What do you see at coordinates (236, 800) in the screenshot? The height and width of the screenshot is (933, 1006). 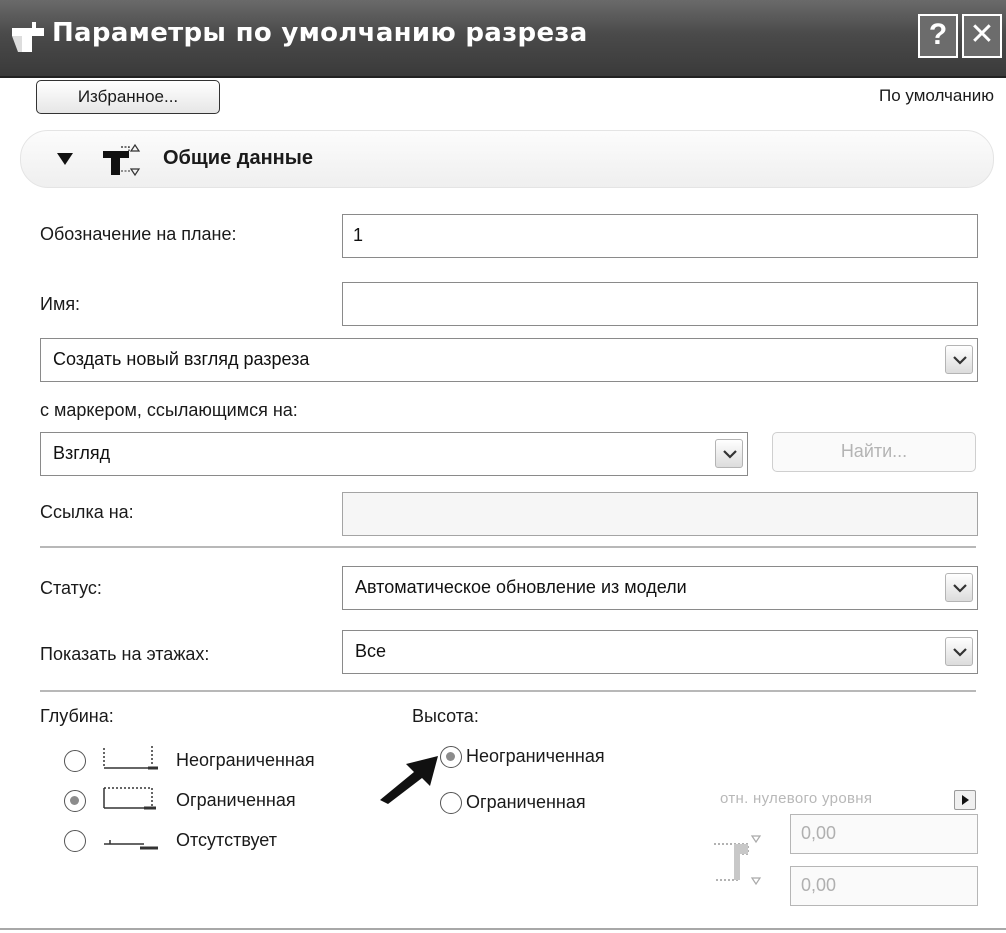 I see `depth-limited-label: Ограниченная` at bounding box center [236, 800].